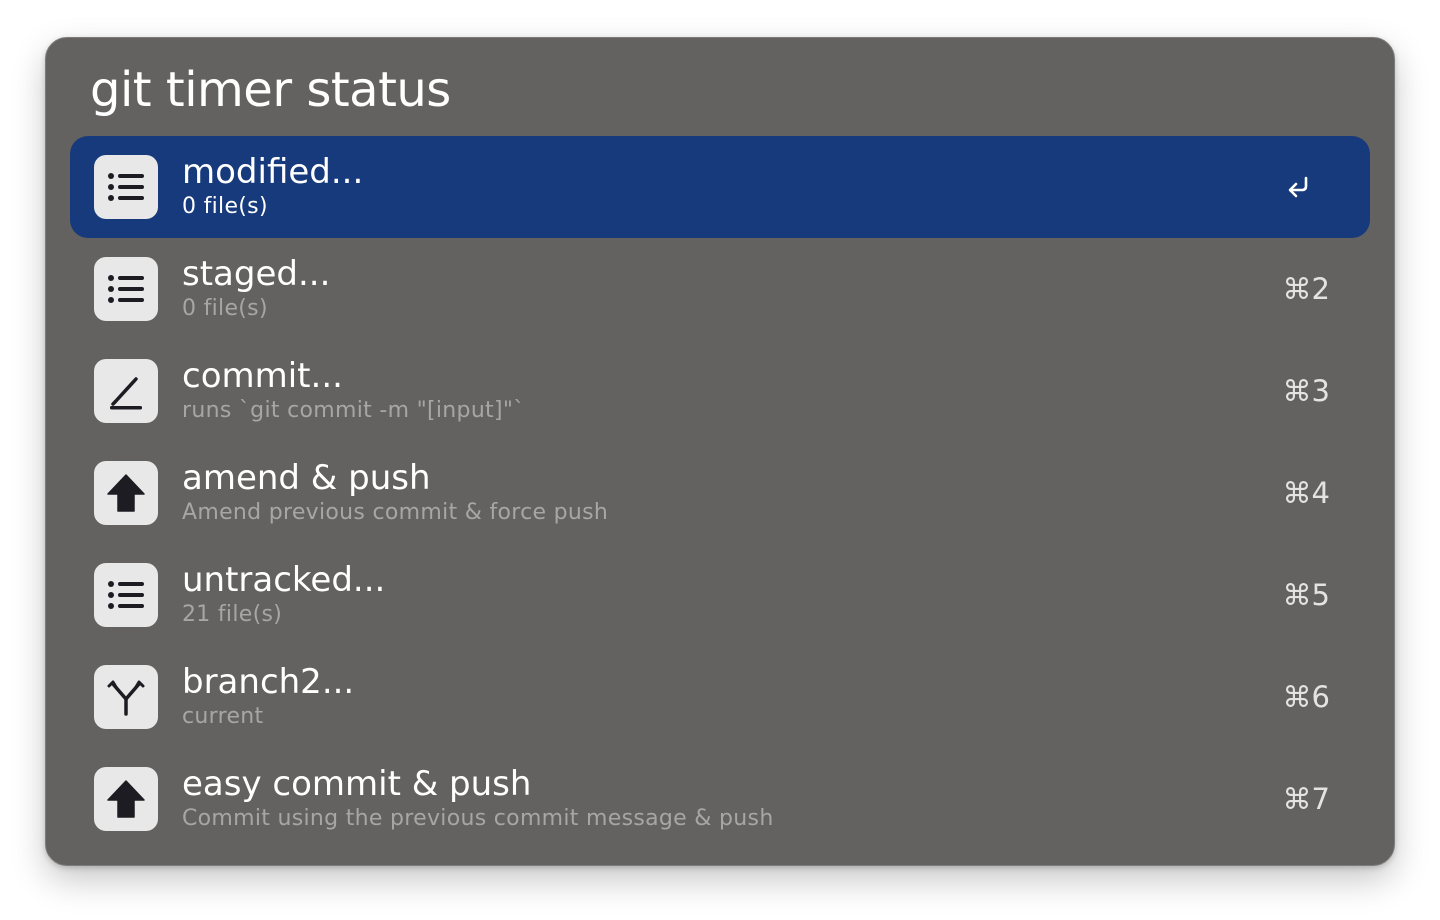  What do you see at coordinates (270, 90) in the screenshot?
I see `search-input: git timer status` at bounding box center [270, 90].